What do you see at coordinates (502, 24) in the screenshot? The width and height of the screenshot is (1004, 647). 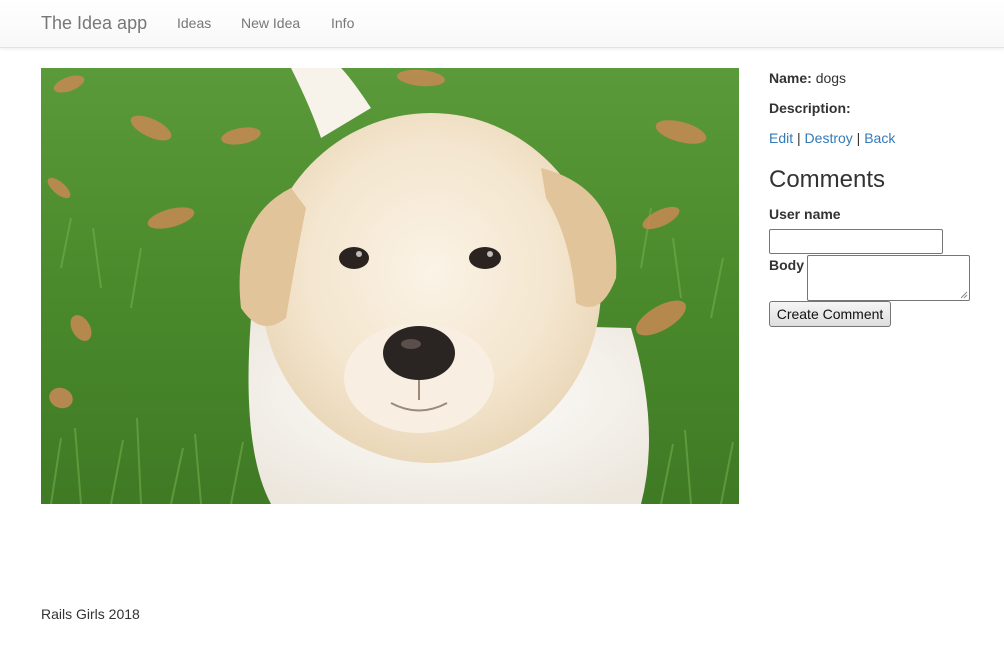 I see `navbar: The Idea app Ideas New Idea Info` at bounding box center [502, 24].